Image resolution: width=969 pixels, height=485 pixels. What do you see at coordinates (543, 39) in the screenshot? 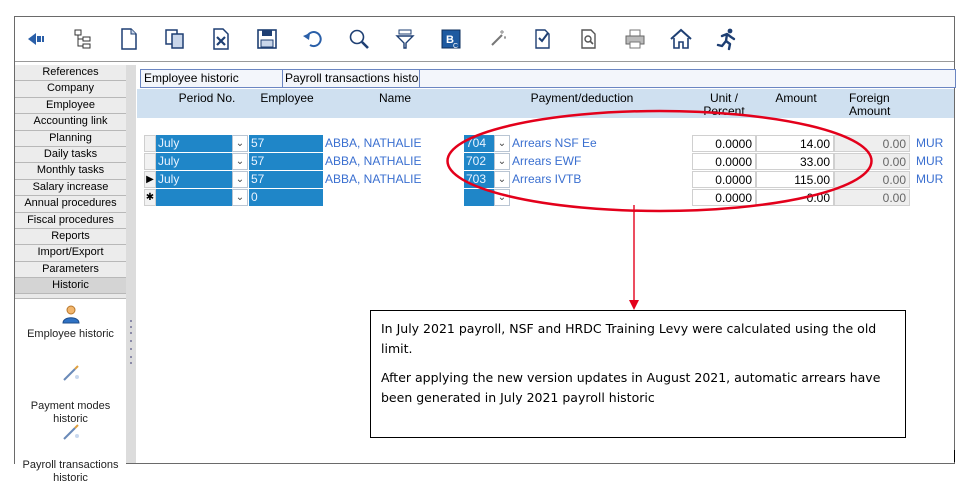
I see `print-preview-icon` at bounding box center [543, 39].